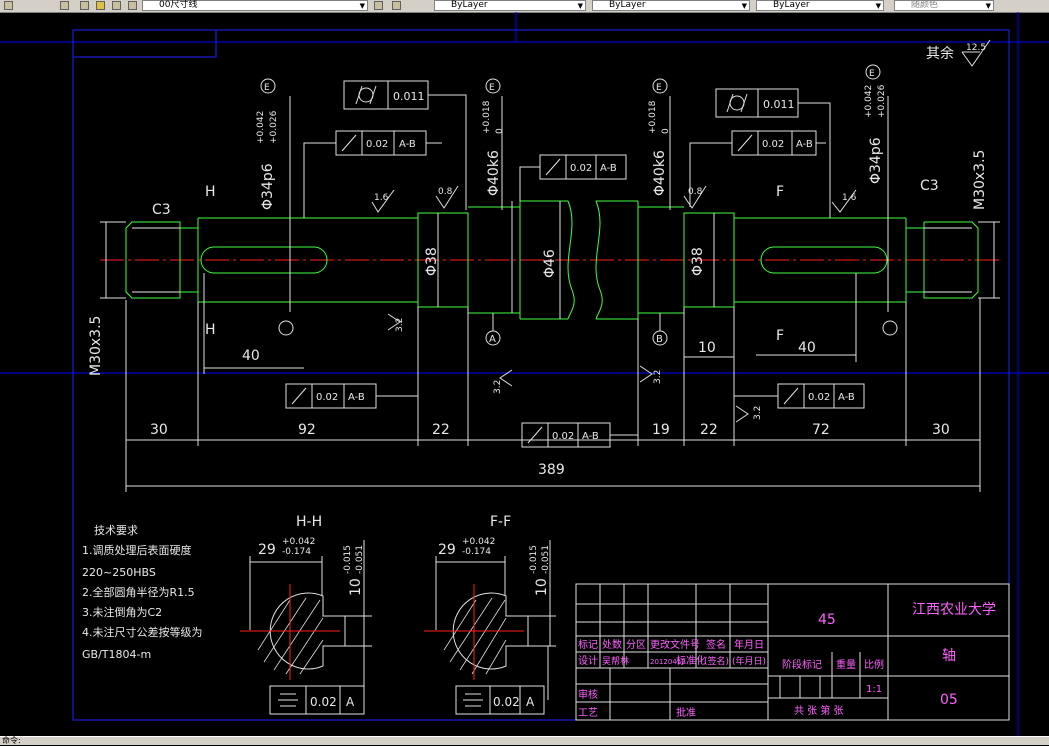  What do you see at coordinates (698, 261) in the screenshot?
I see `dim-d38-right: Φ38` at bounding box center [698, 261].